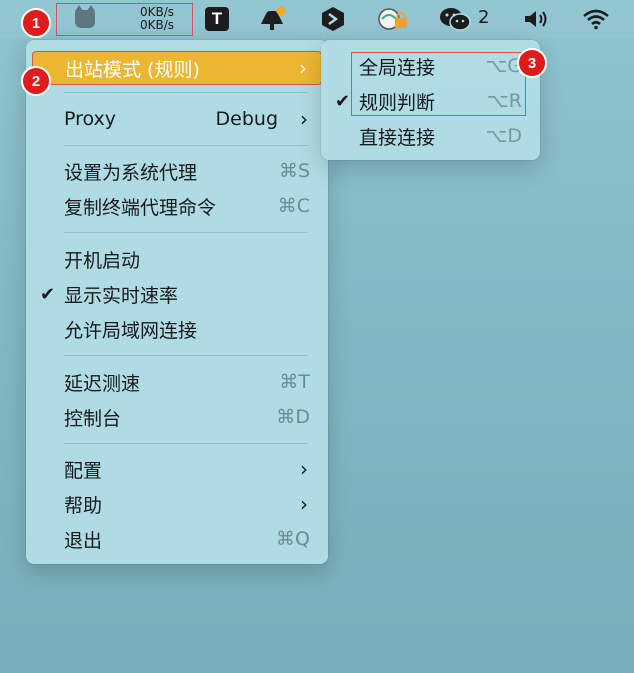 The width and height of the screenshot is (634, 673). What do you see at coordinates (317, 19) in the screenshot?
I see `menu-bar: 0KB/s 0KB/s T 2` at bounding box center [317, 19].